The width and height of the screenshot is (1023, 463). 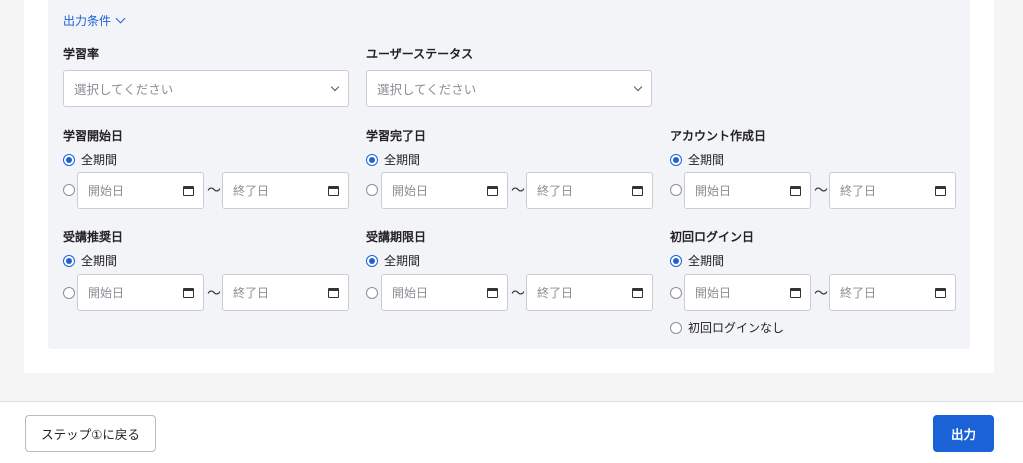 I want to click on learning-start-to-input: 終了日, so click(x=285, y=190).